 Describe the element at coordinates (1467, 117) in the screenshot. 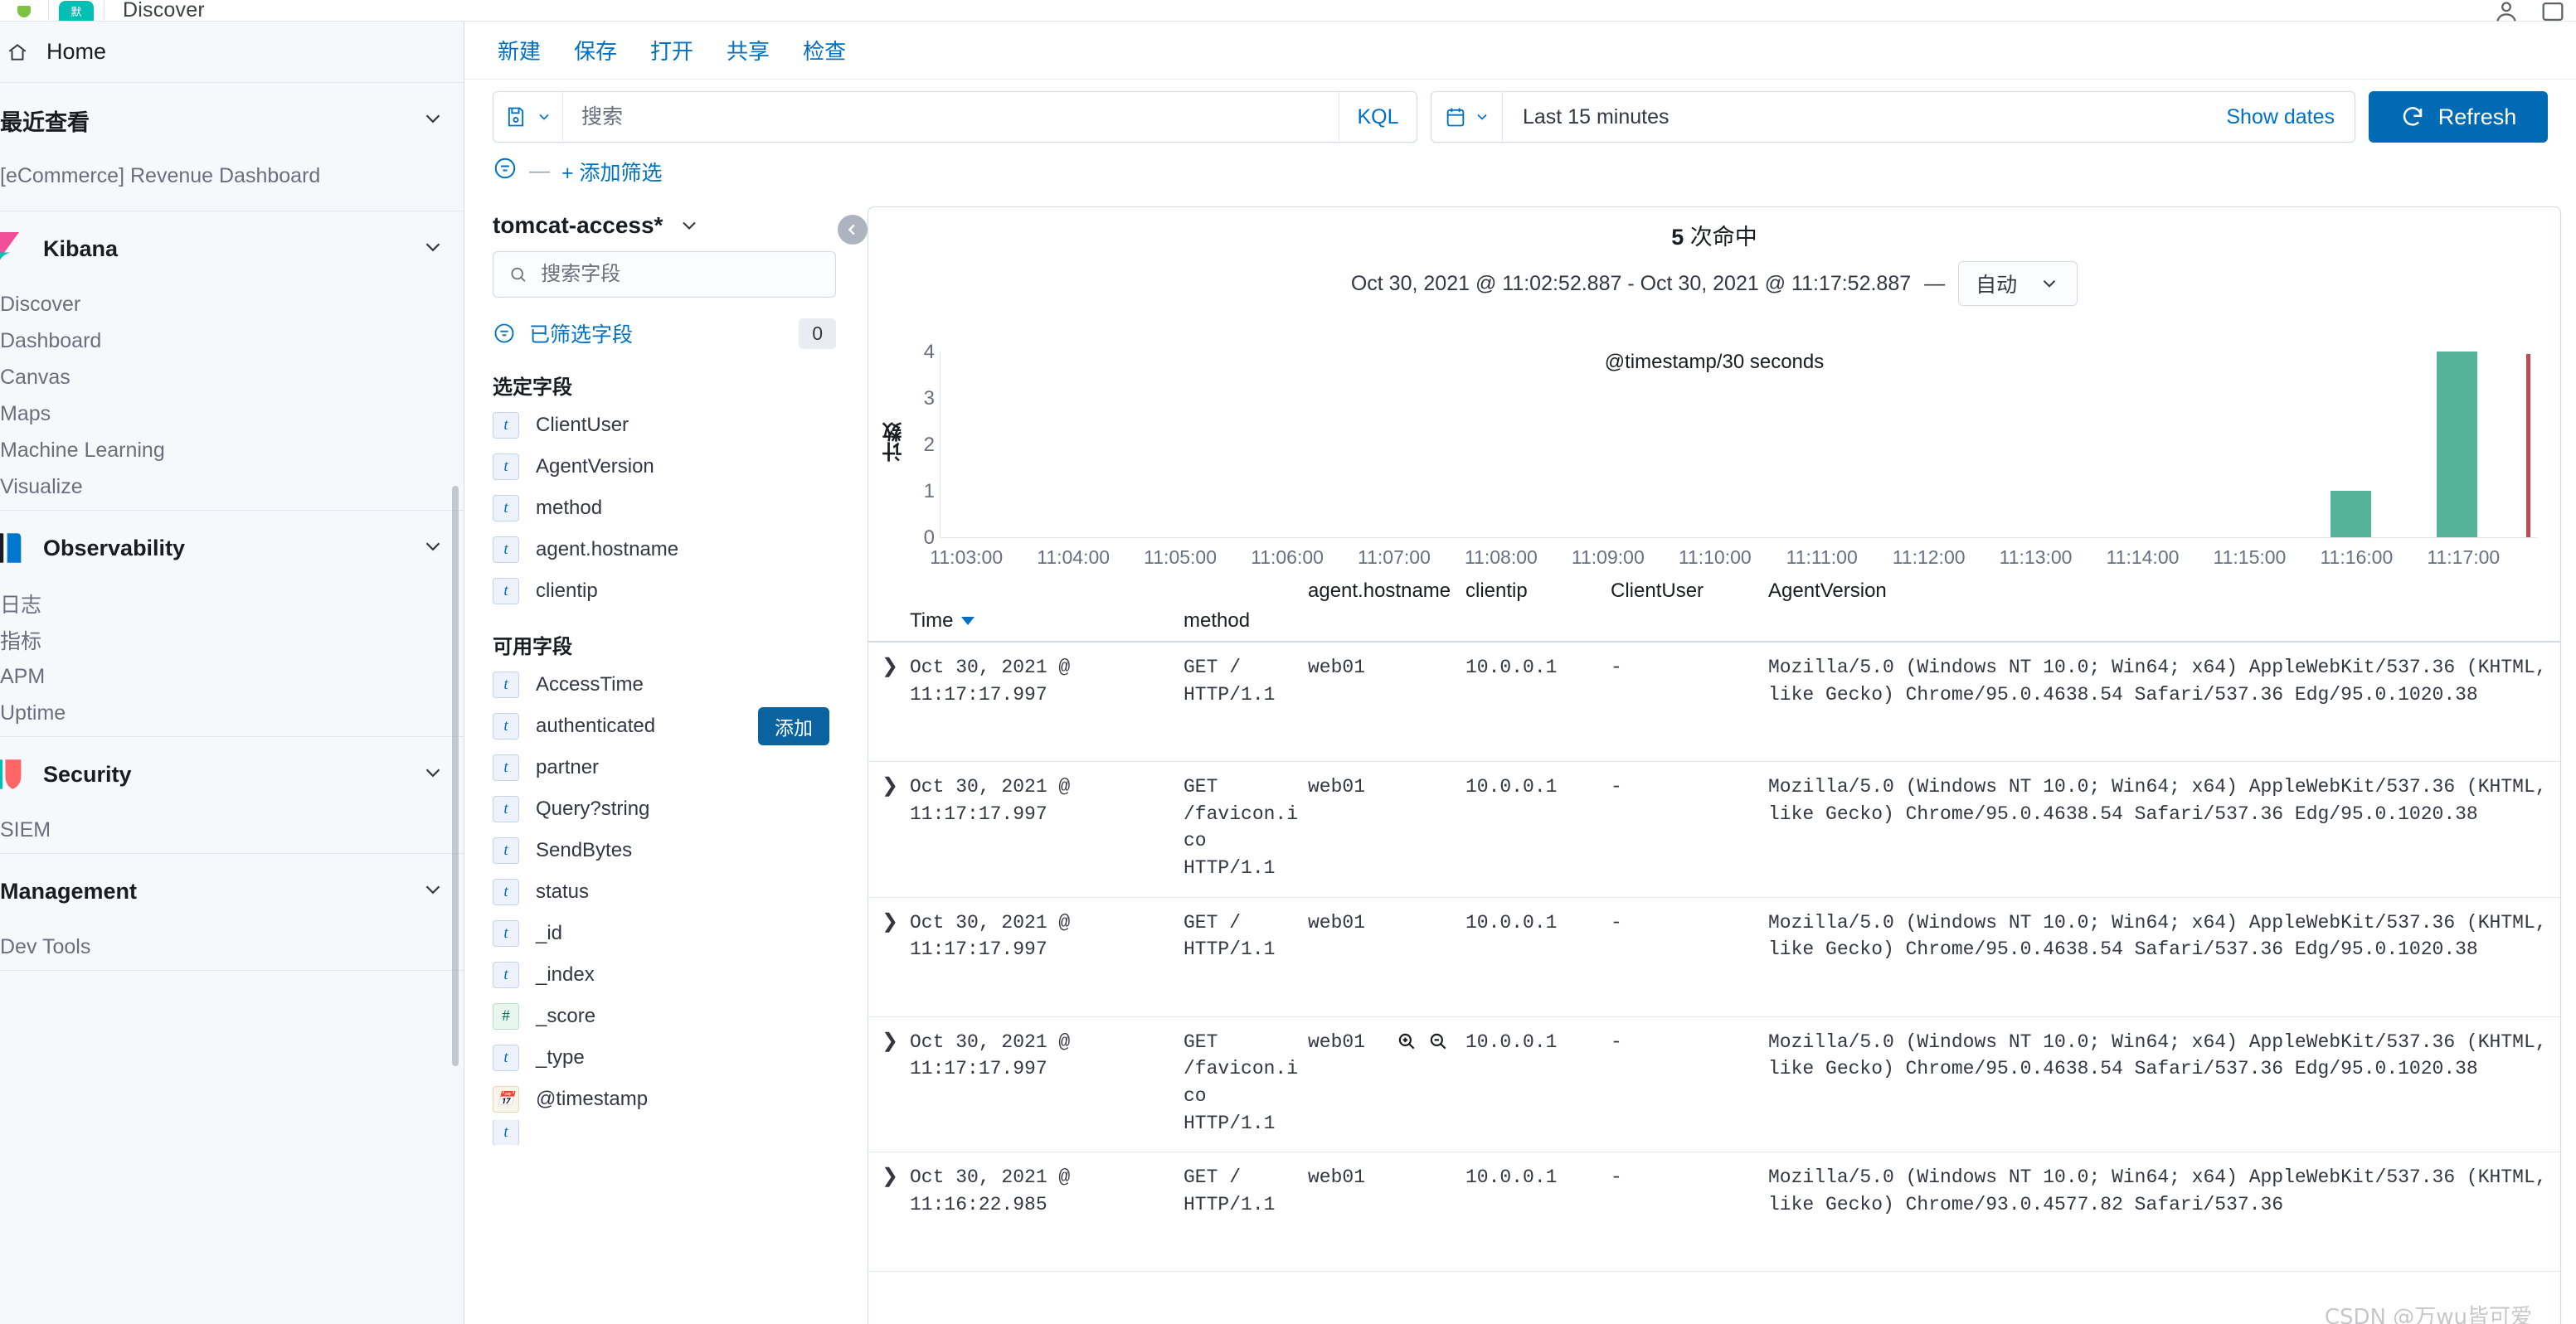

I see `calendar-button` at that location.